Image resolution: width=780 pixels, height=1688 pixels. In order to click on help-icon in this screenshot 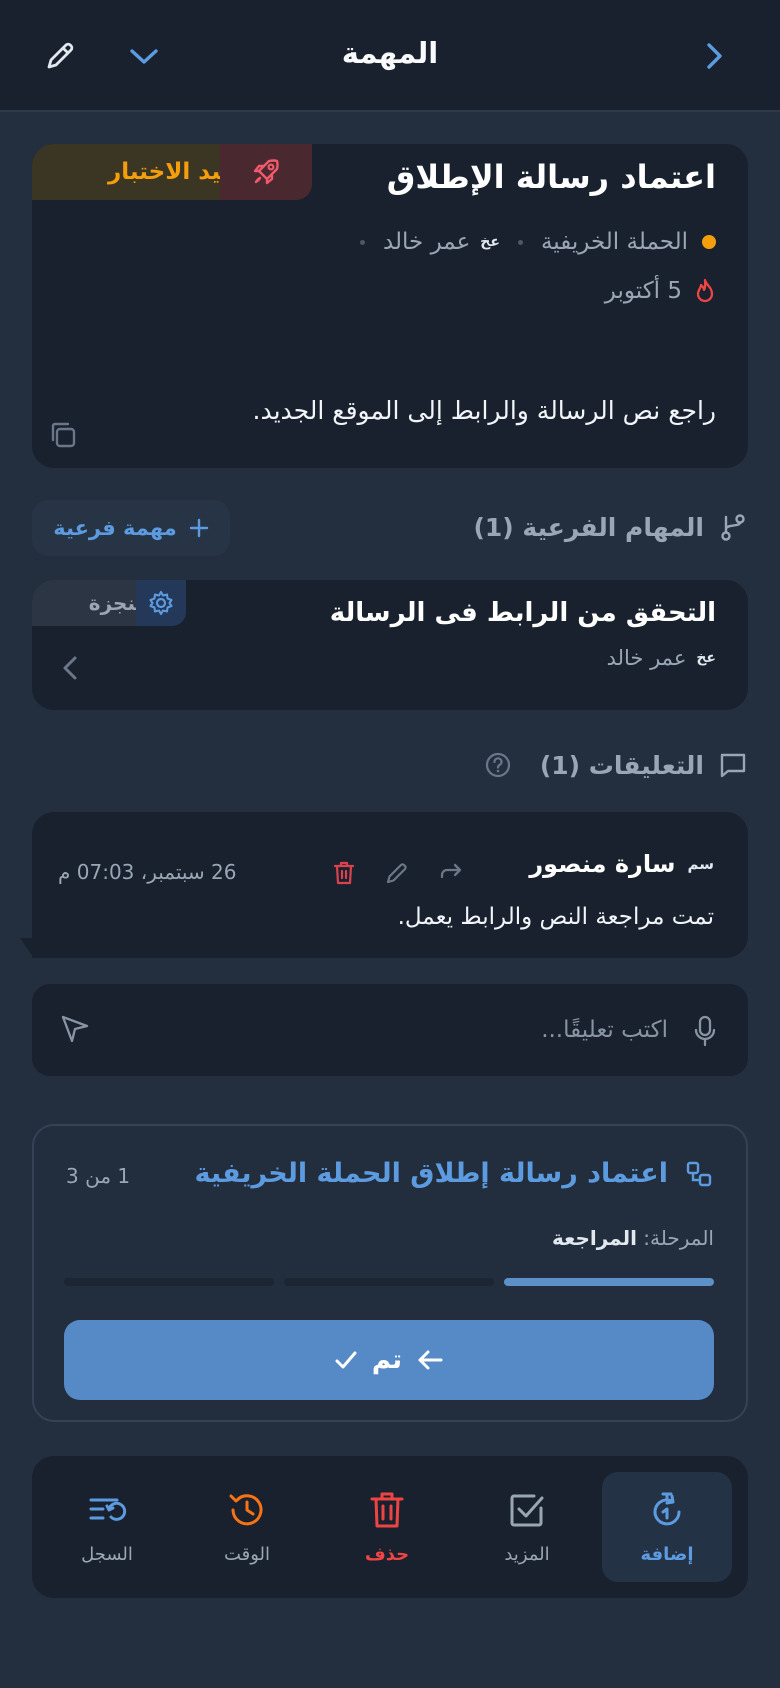, I will do `click(498, 765)`.